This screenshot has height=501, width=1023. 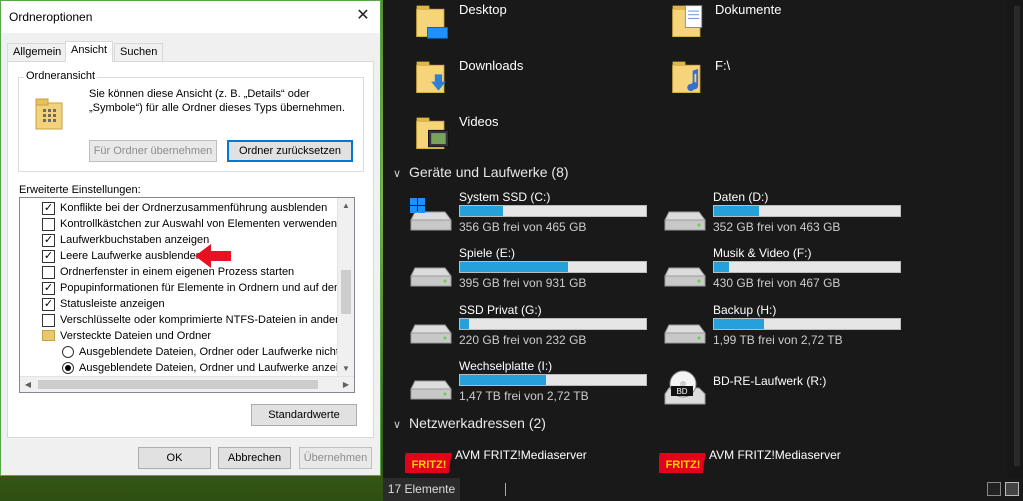 What do you see at coordinates (174, 458) in the screenshot?
I see `ok-button: OK` at bounding box center [174, 458].